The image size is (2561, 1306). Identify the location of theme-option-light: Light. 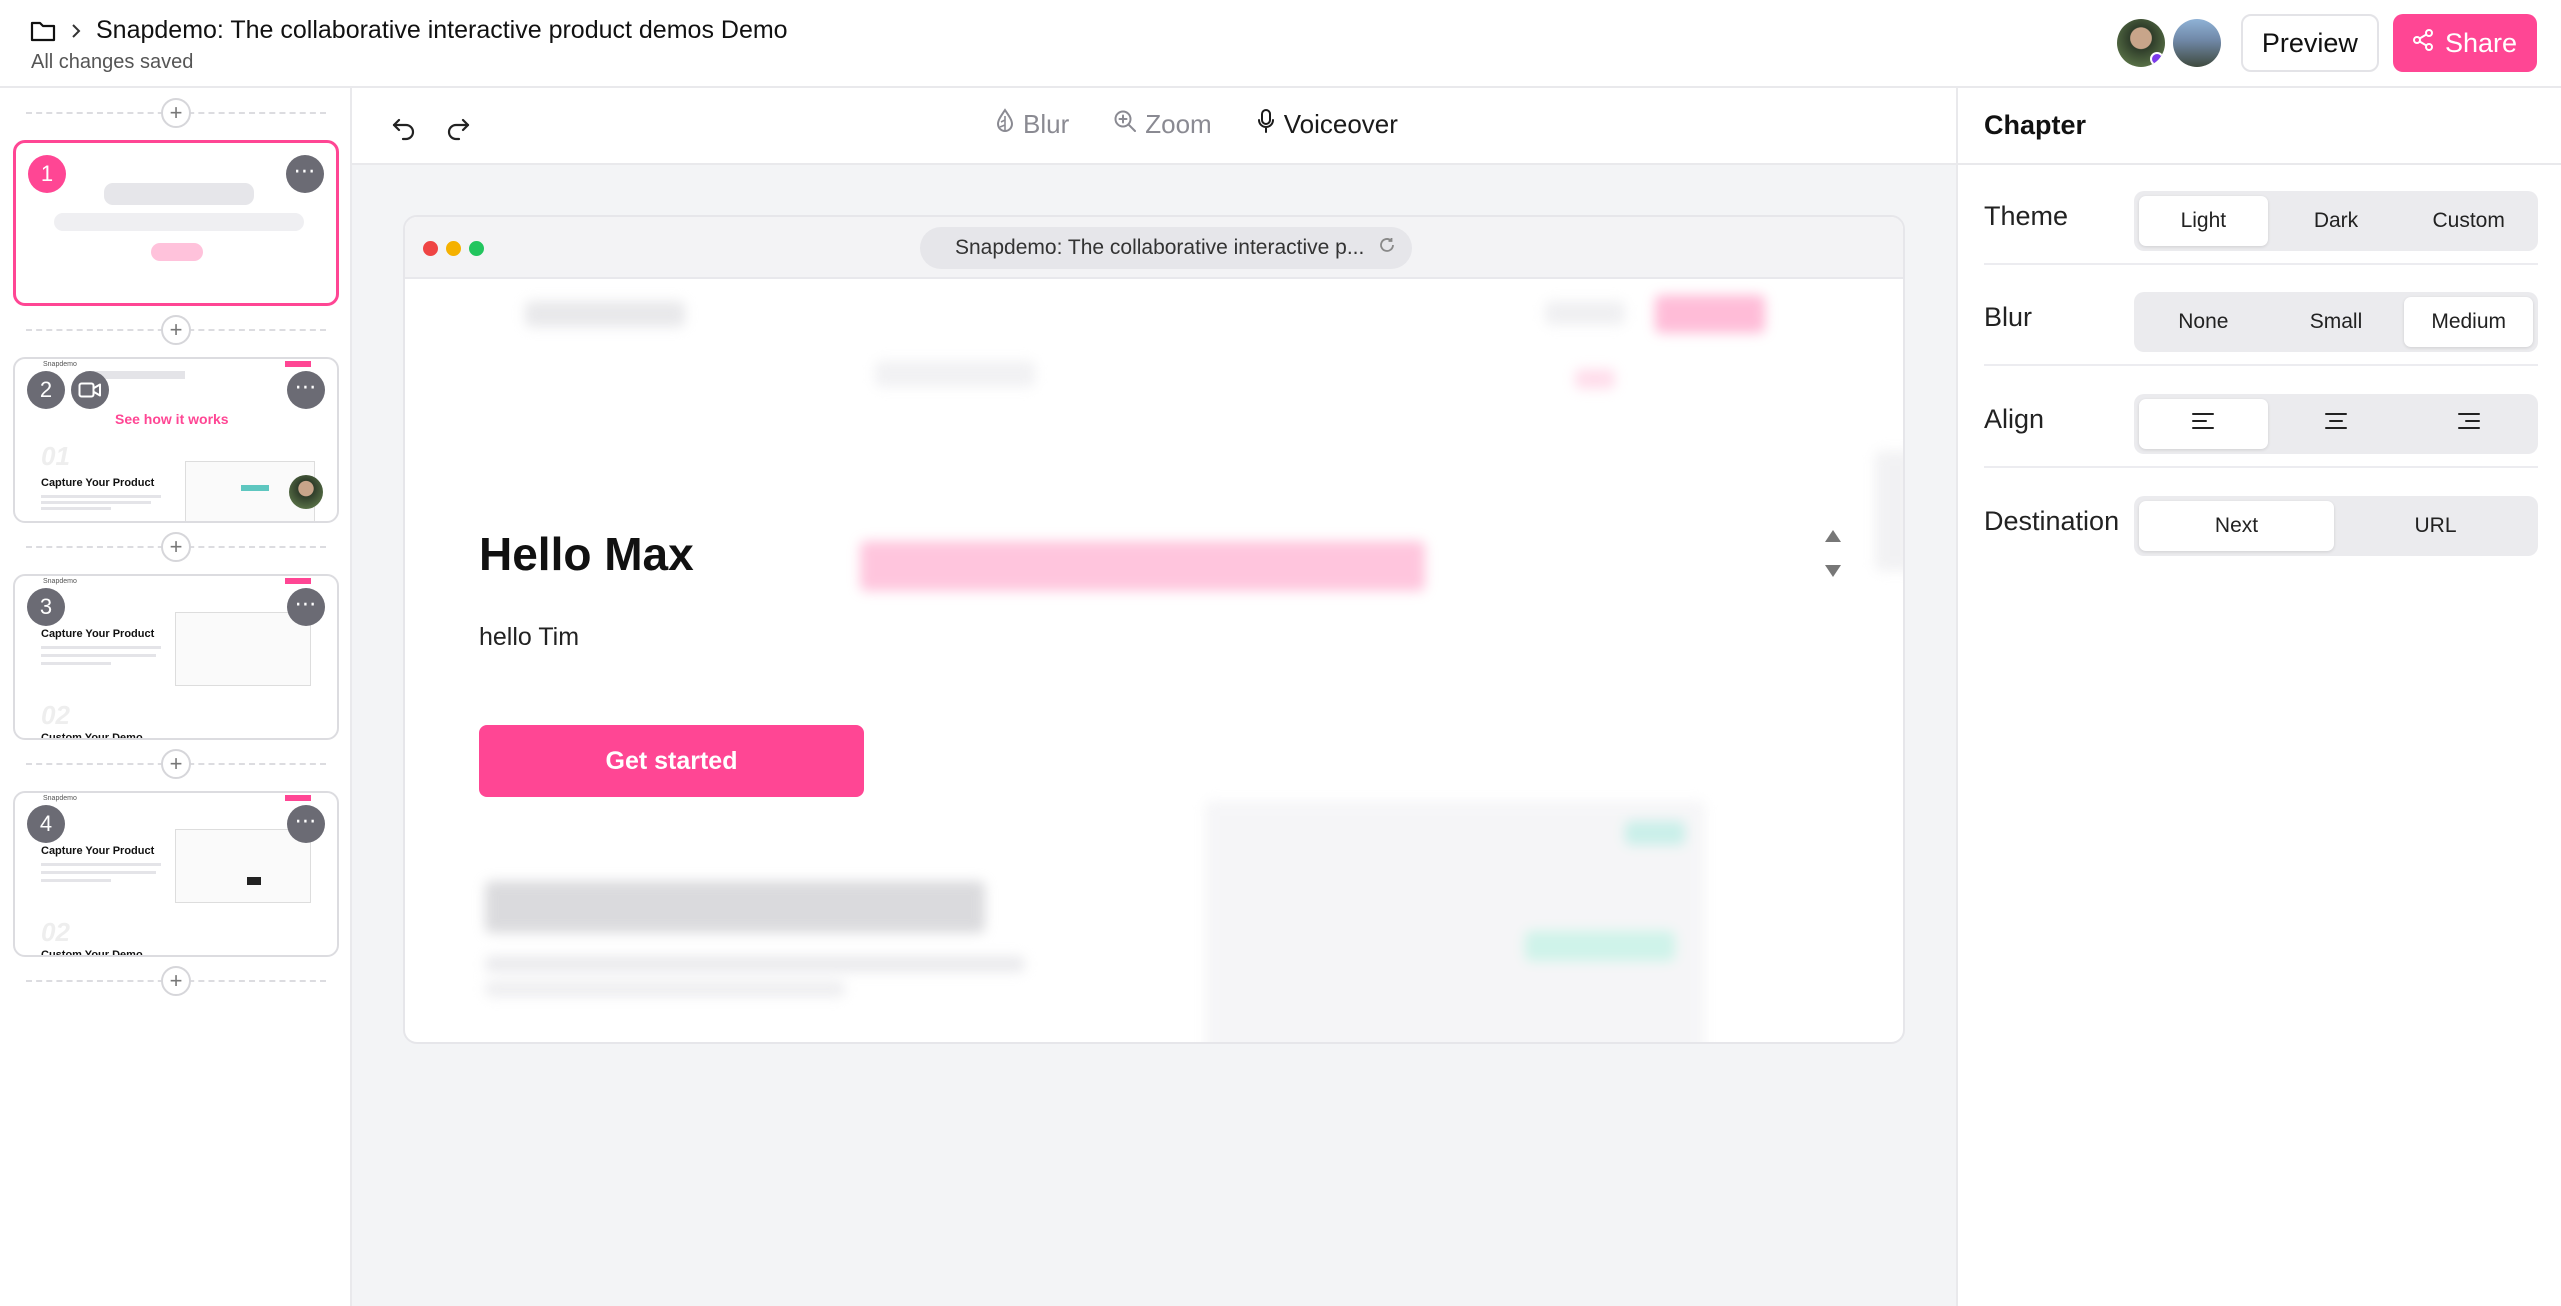
(2203, 221).